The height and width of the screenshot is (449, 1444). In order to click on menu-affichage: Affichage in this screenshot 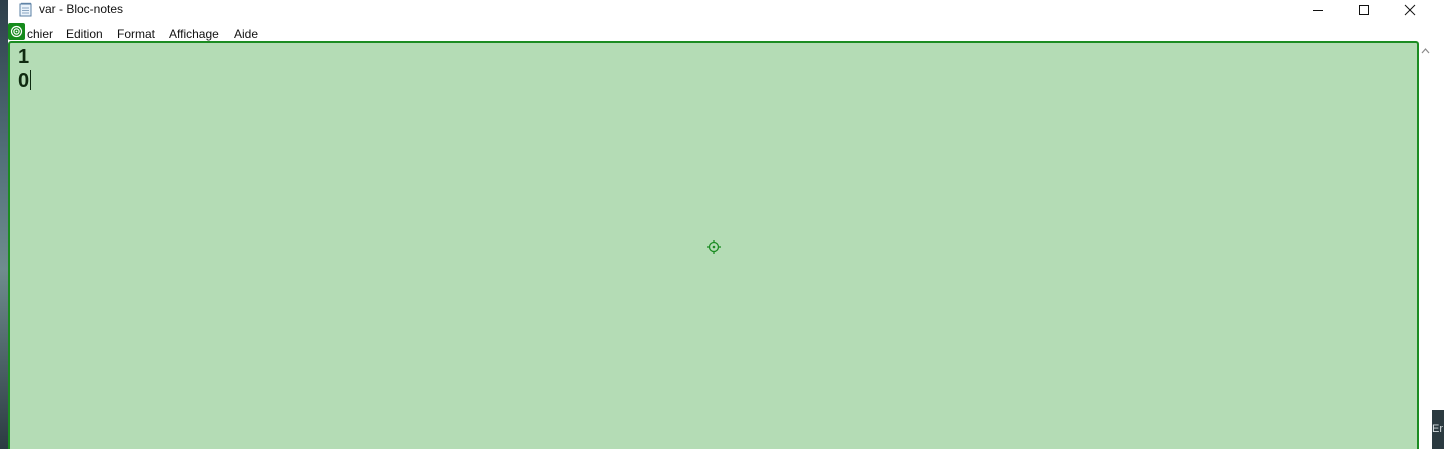, I will do `click(194, 34)`.